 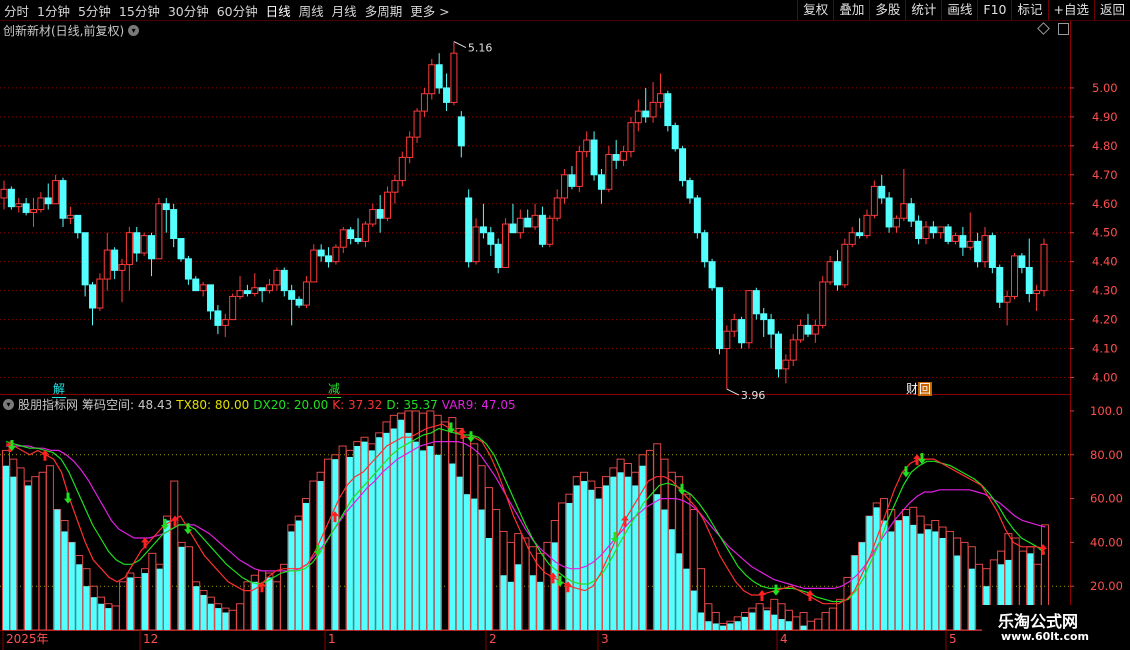 What do you see at coordinates (332, 639) in the screenshot?
I see `time-label: 1` at bounding box center [332, 639].